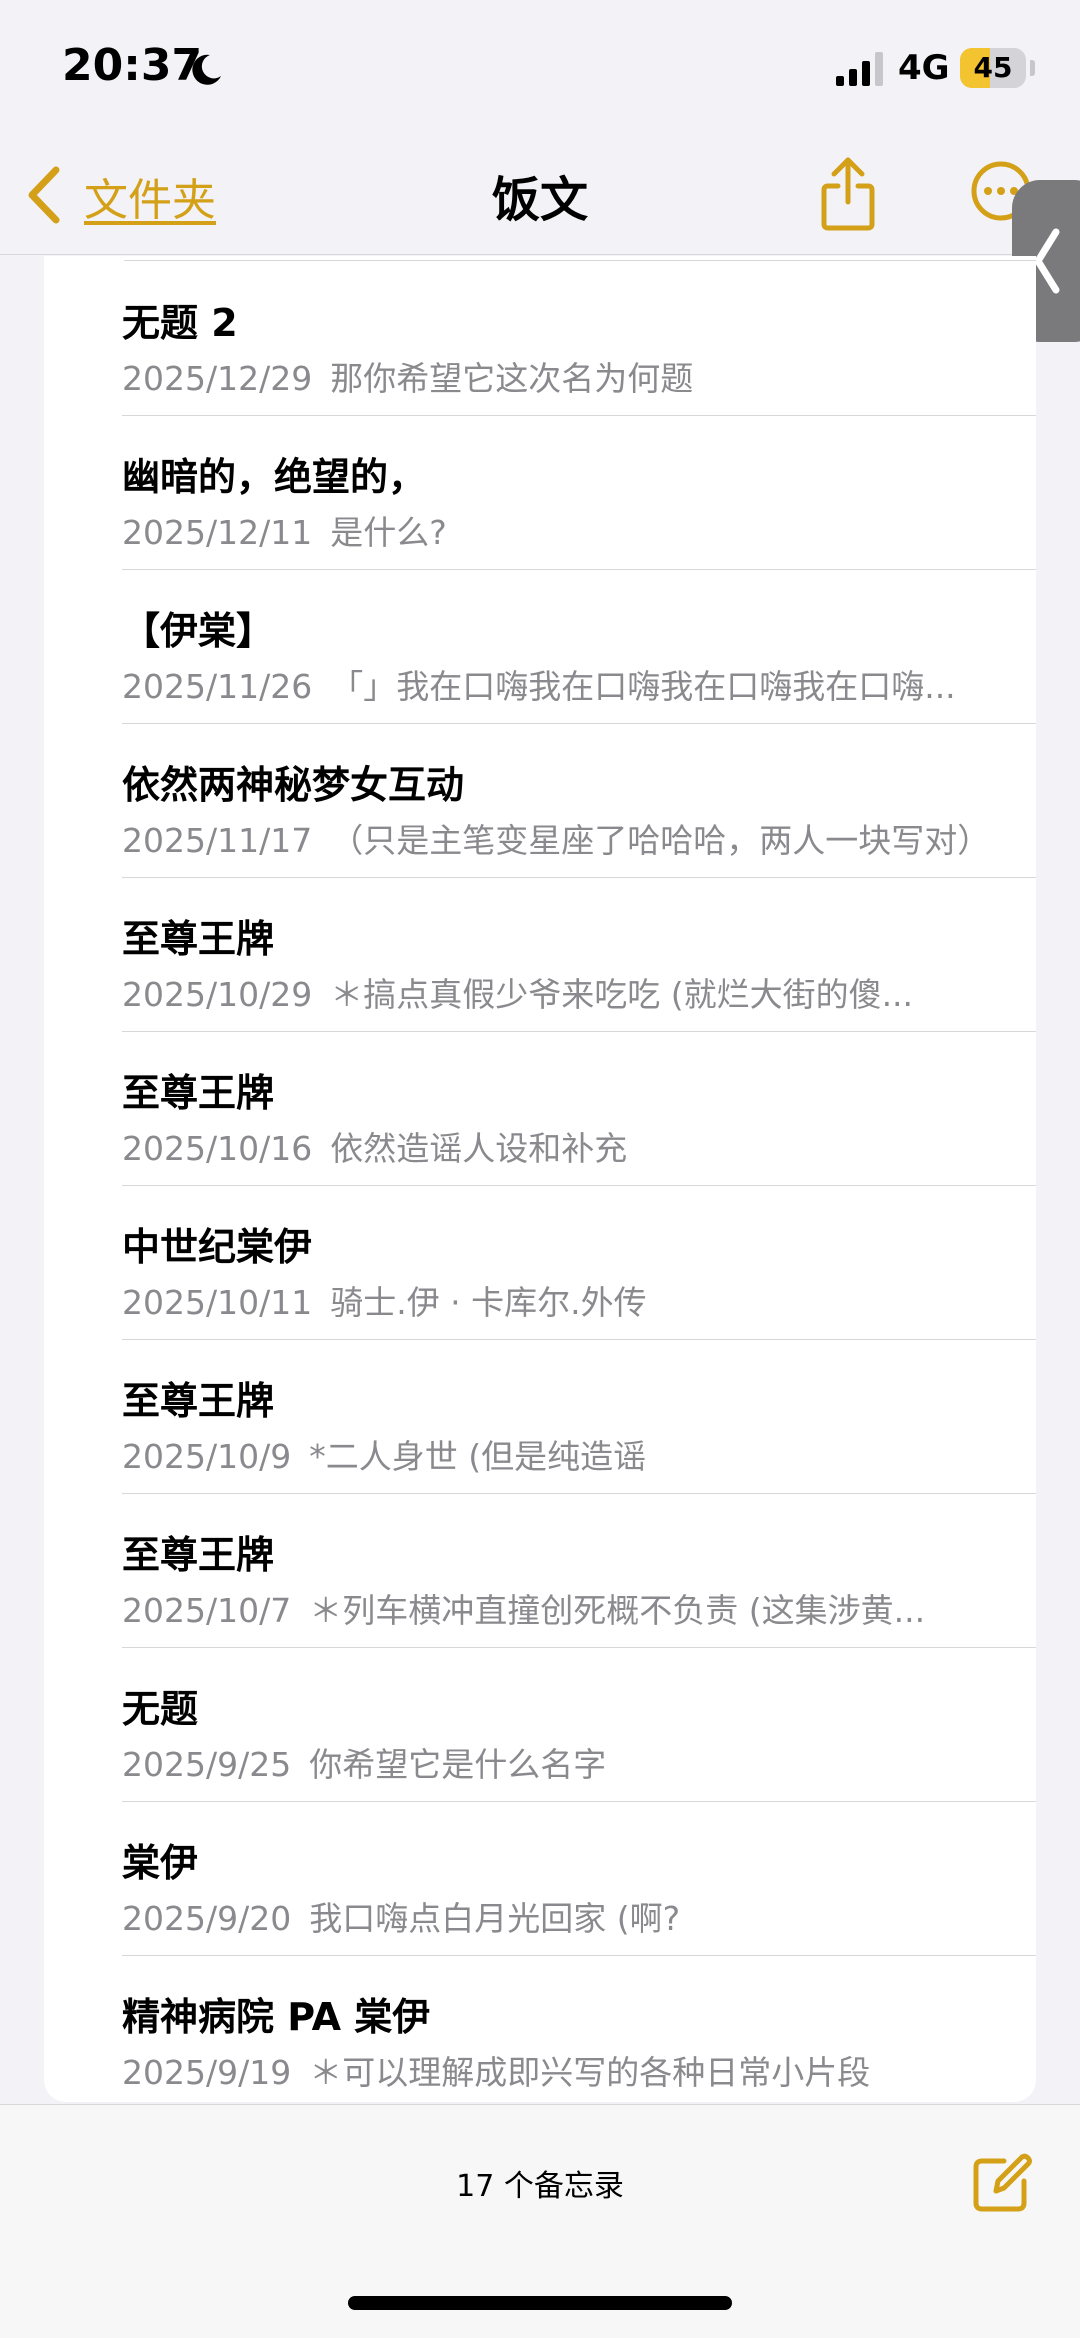 The image size is (1080, 2338). I want to click on note-preview: 骑士.伊 · 卡库尔.外传, so click(488, 1302).